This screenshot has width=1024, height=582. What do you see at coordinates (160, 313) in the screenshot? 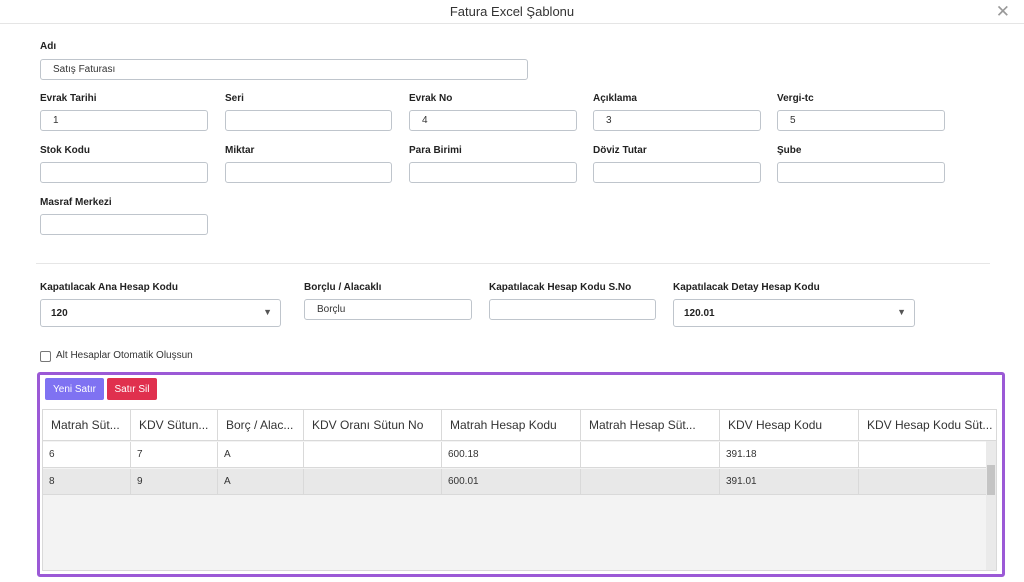
I see `ana-hesap-select: 120 ▼` at bounding box center [160, 313].